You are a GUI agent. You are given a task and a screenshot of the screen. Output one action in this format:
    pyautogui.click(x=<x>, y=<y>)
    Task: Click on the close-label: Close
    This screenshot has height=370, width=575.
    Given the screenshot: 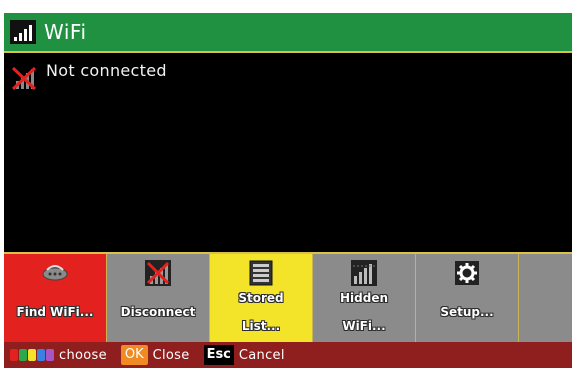 What is the action you would take?
    pyautogui.click(x=171, y=355)
    